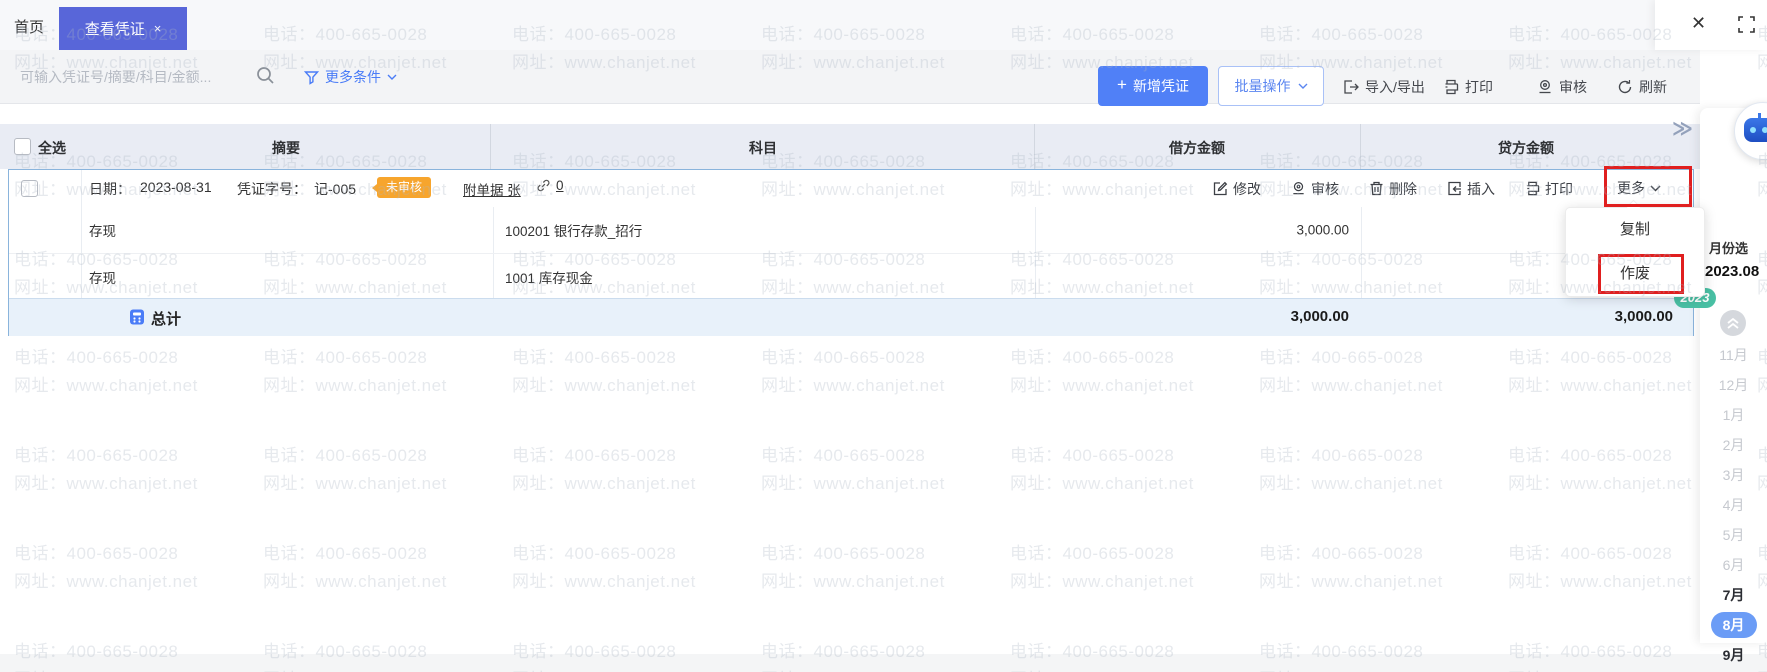 Image resolution: width=1767 pixels, height=672 pixels. What do you see at coordinates (1315, 189) in the screenshot?
I see `审核-action-button: 审核` at bounding box center [1315, 189].